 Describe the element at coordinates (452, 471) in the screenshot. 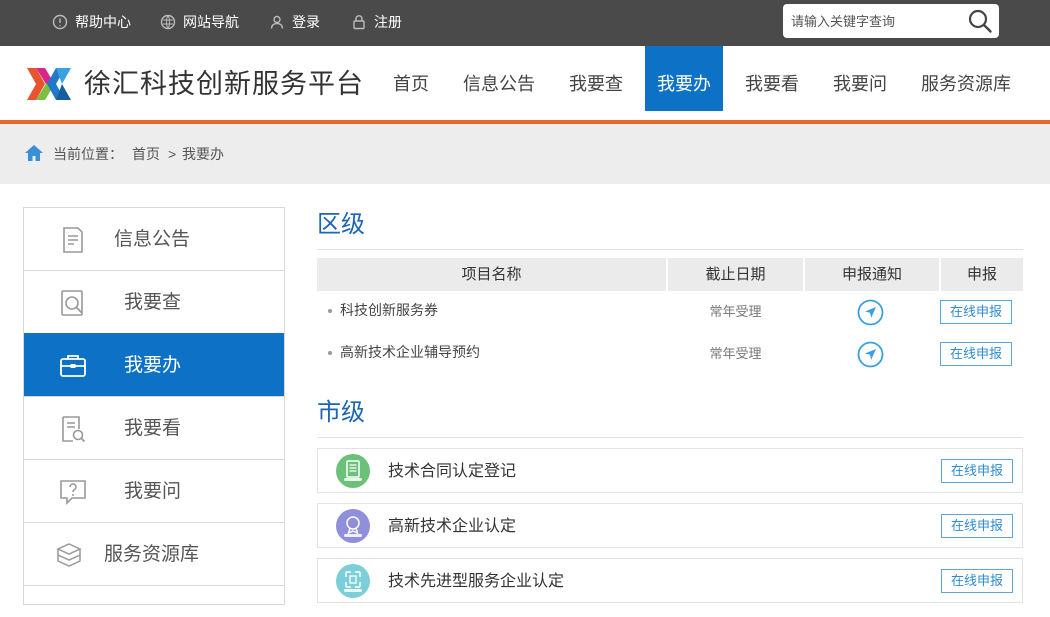

I see `city-item-name: 技术合同认定登记` at that location.